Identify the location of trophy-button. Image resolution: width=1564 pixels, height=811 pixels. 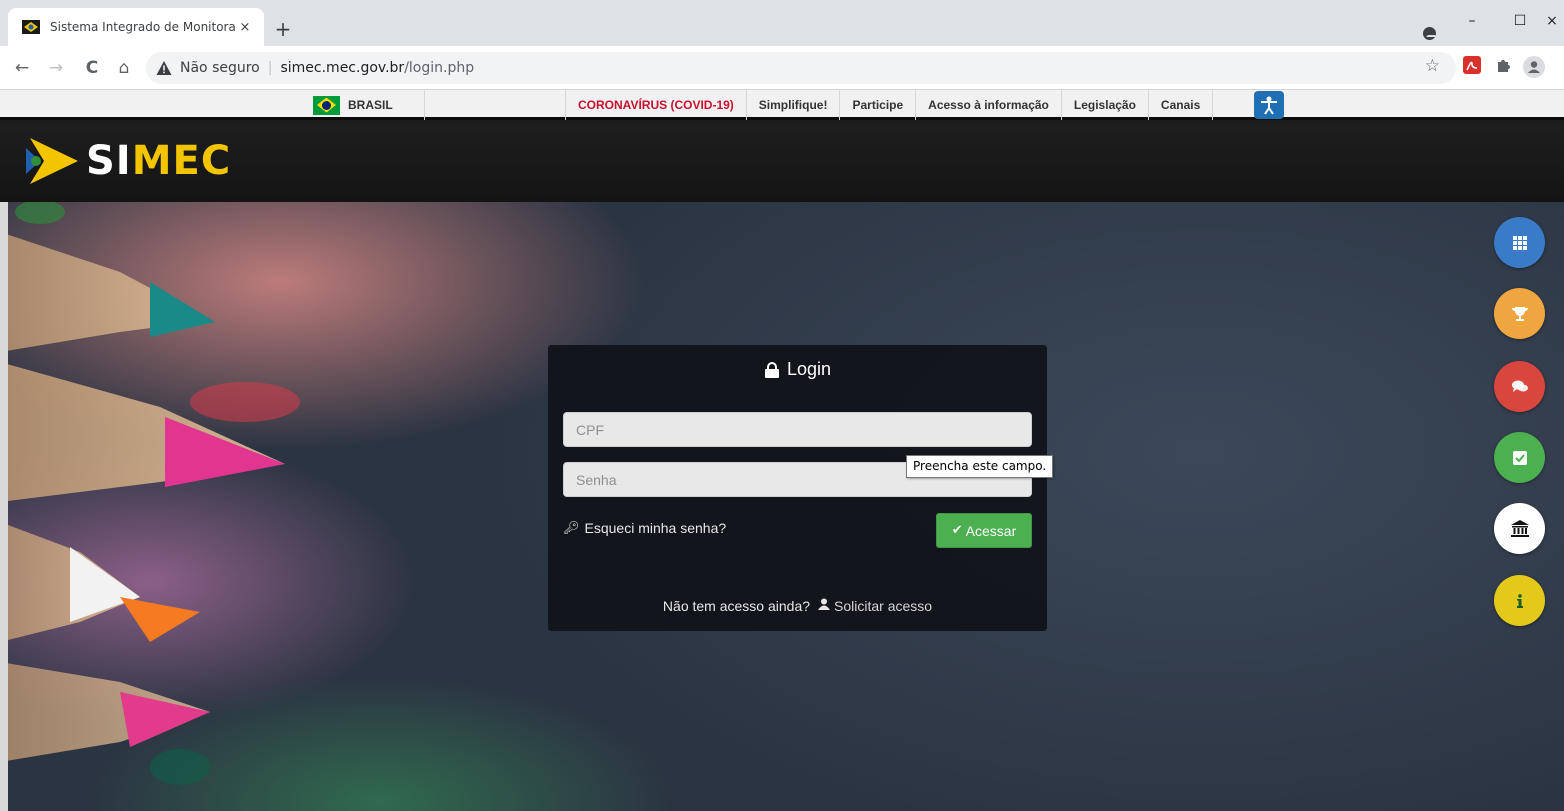
(1519, 313).